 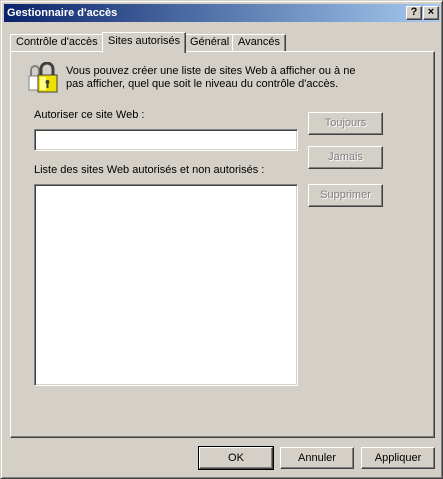 I want to click on always-button: Toujours, so click(x=345, y=123).